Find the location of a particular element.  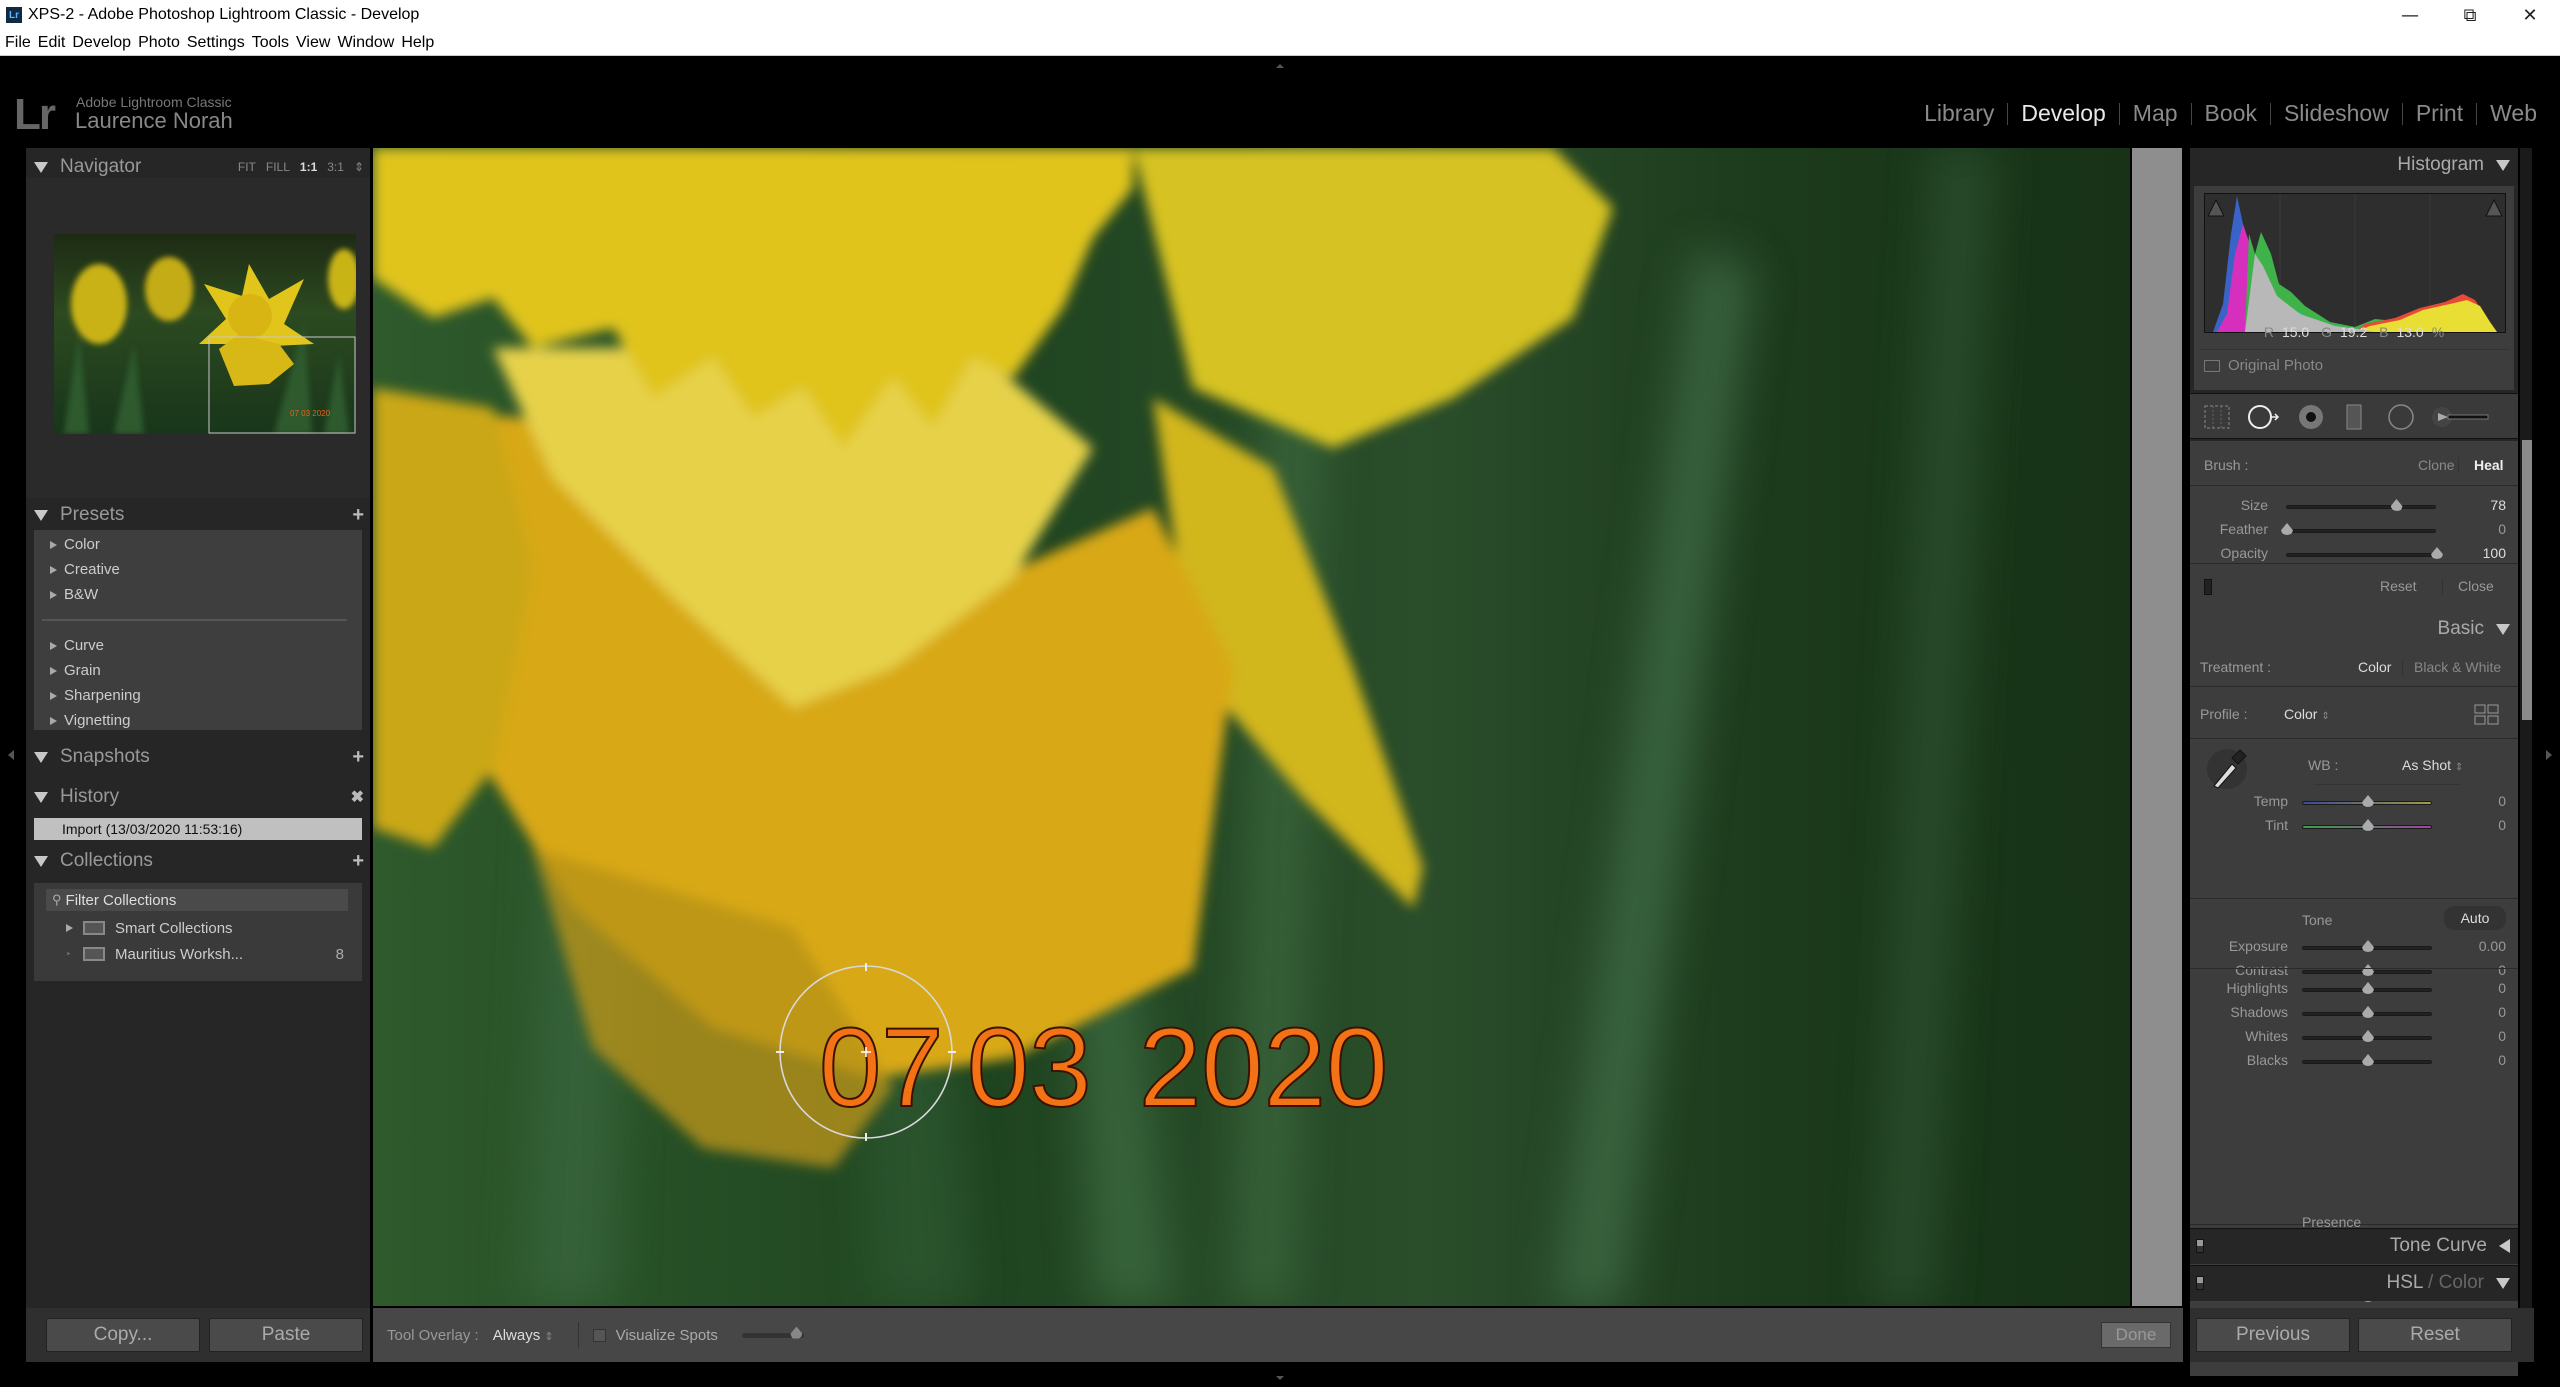

preset-folder-curve: Curve is located at coordinates (77, 645).